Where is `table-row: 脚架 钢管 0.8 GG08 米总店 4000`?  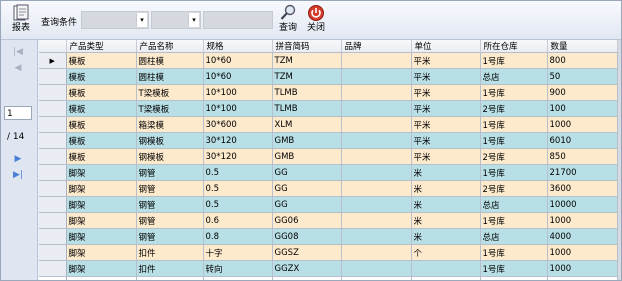
table-row: 脚架 钢管 0.8 GG08 米总店 4000 is located at coordinates (328, 236).